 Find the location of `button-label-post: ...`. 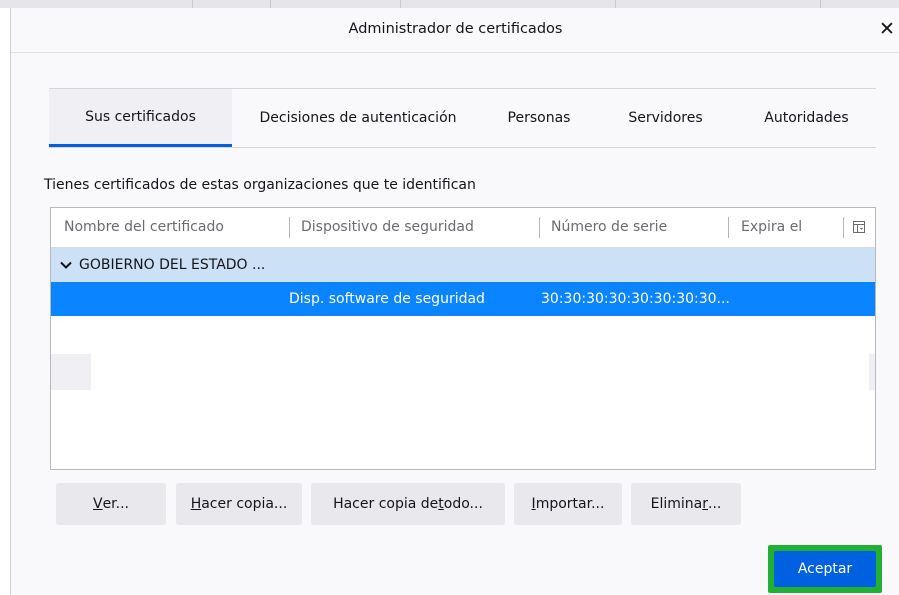

button-label-post: ... is located at coordinates (715, 504).